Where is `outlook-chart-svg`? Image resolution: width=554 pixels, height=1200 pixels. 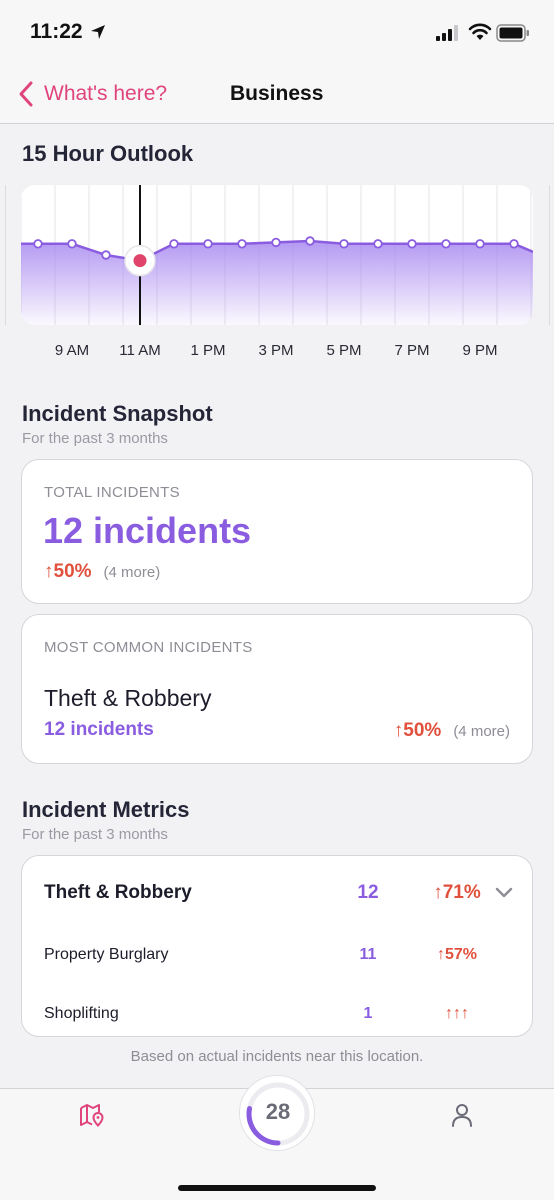
outlook-chart-svg is located at coordinates (277, 255).